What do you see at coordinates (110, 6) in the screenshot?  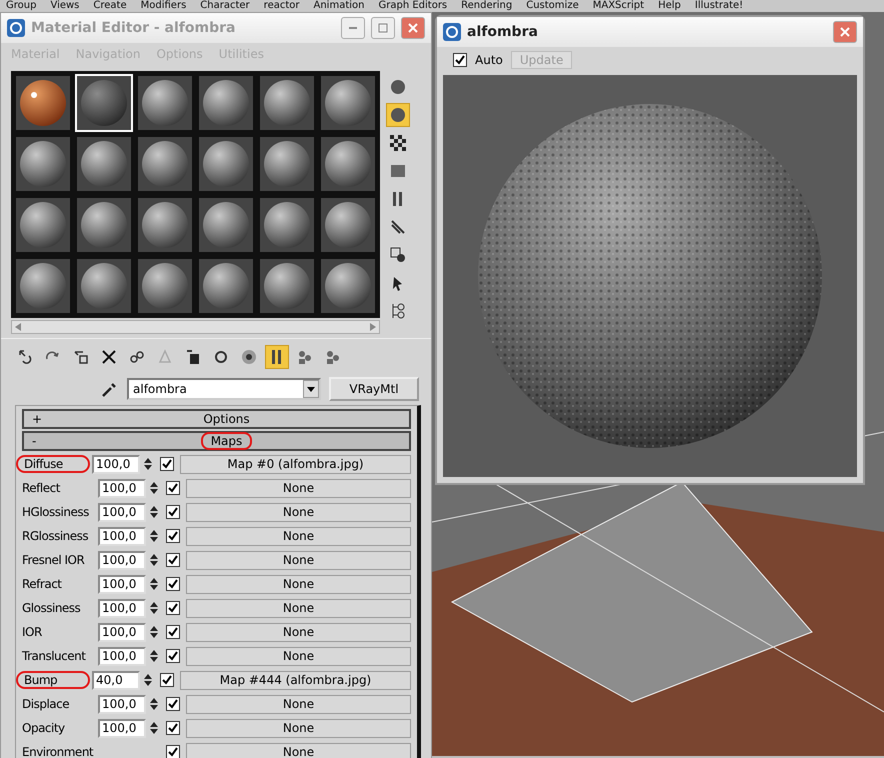 I see `menu-item: Create` at bounding box center [110, 6].